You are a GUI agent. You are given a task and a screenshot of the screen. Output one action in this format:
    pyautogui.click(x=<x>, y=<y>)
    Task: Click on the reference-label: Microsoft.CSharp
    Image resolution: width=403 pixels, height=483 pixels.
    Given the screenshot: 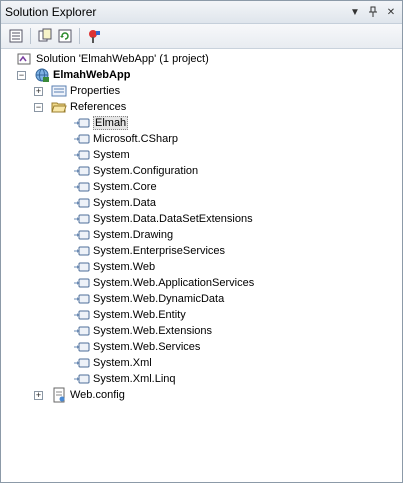 What is the action you would take?
    pyautogui.click(x=135, y=139)
    